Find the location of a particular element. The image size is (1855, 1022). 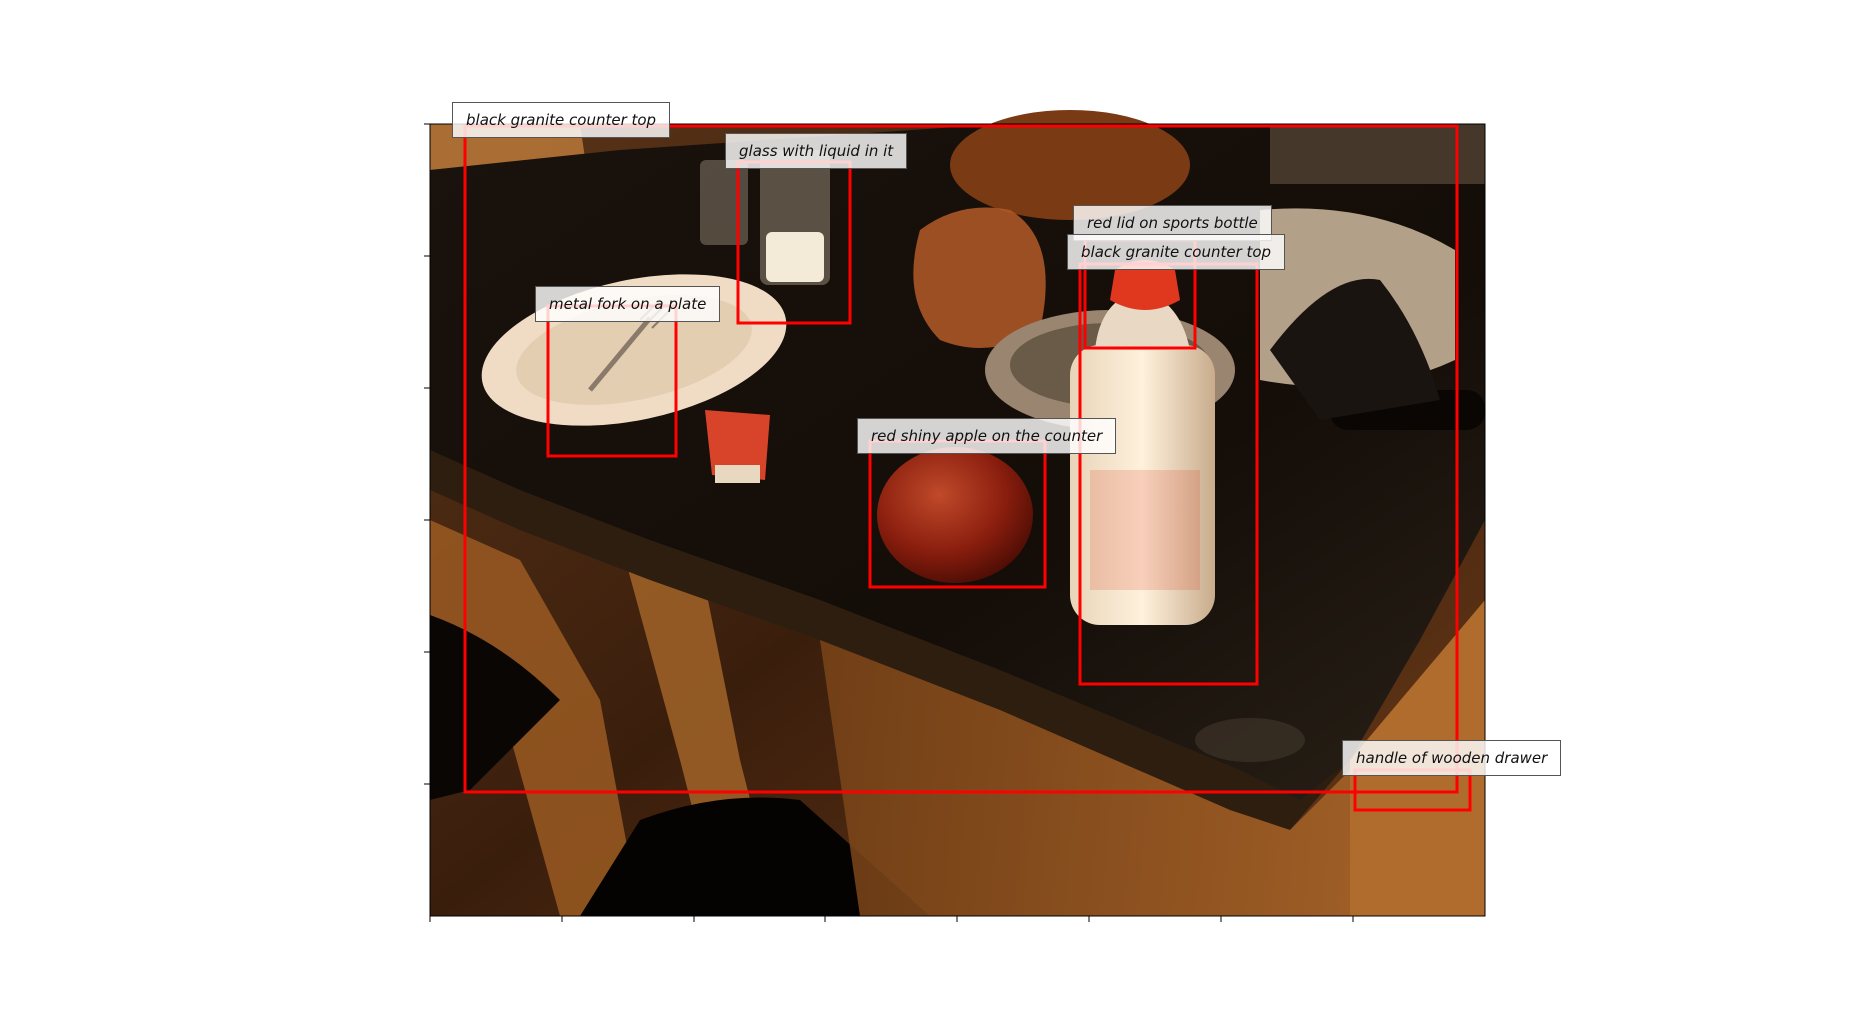

x-ticks is located at coordinates (891, 919).